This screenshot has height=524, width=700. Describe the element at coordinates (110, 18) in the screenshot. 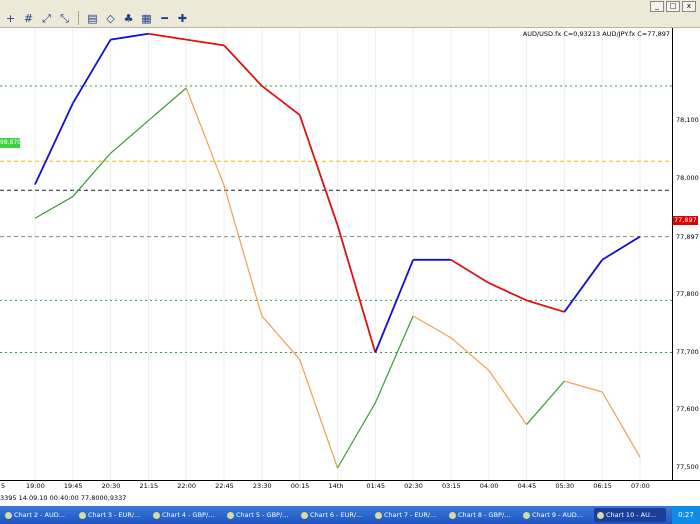

I see `eraser-icon: ◇` at that location.